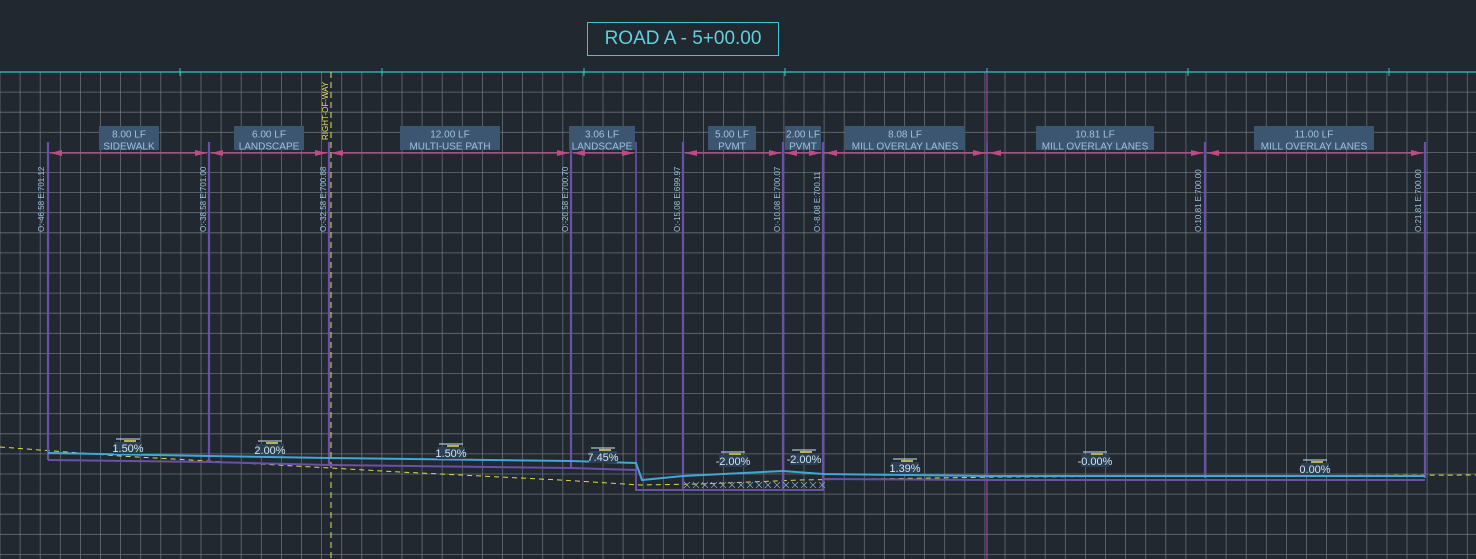 The image size is (1476, 559). I want to click on offset-elevation-label: O:-38.58 E:701.00, so click(203, 199).